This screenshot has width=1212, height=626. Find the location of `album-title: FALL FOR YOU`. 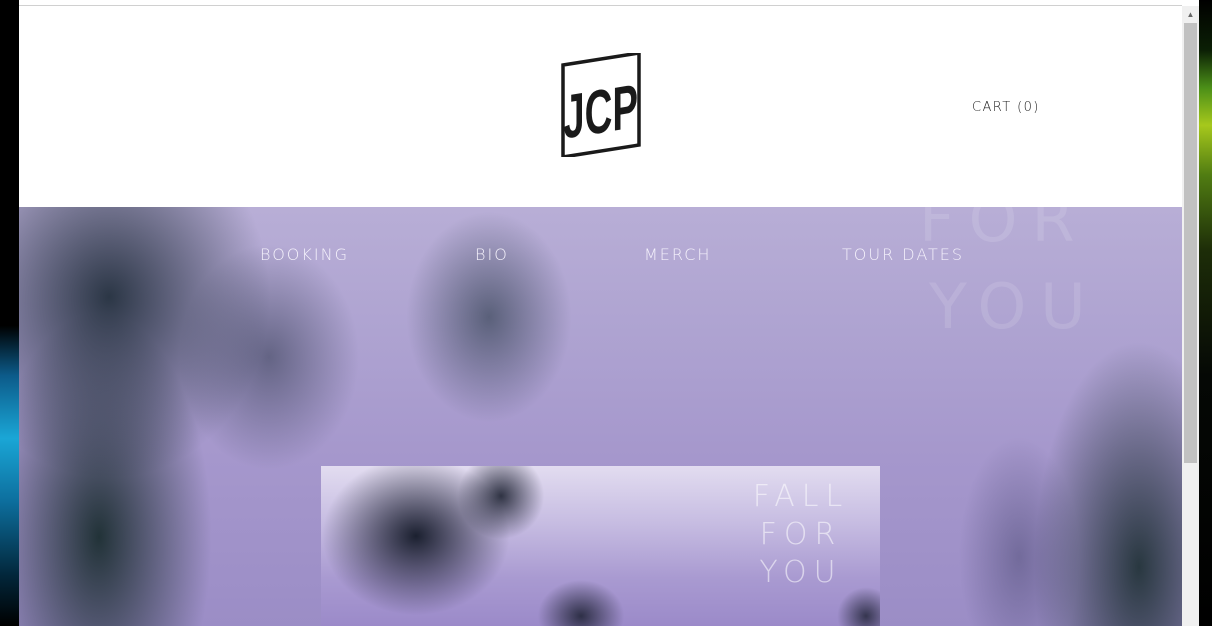

album-title: FALL FOR YOU is located at coordinates (801, 535).